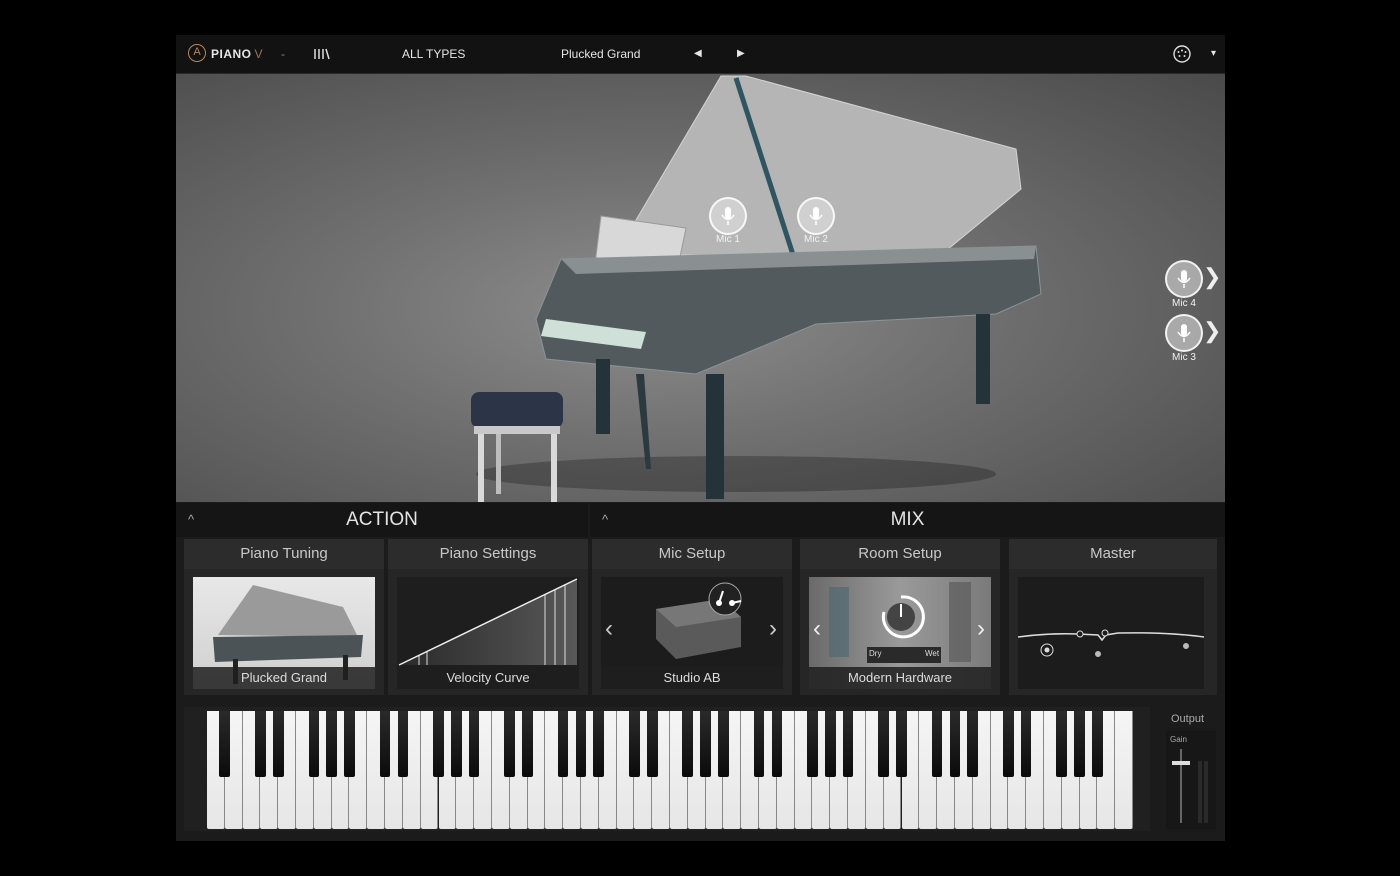 The image size is (1400, 876). What do you see at coordinates (900, 554) in the screenshot?
I see `room-setup-title: Room Setup` at bounding box center [900, 554].